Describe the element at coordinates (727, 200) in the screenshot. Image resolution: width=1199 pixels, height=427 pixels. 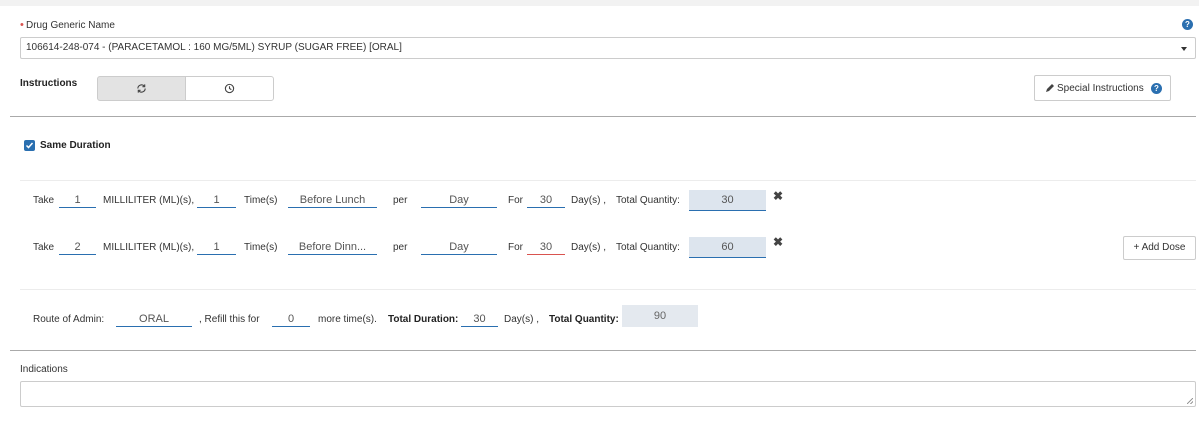
I see `total-quantity-input: 30` at that location.